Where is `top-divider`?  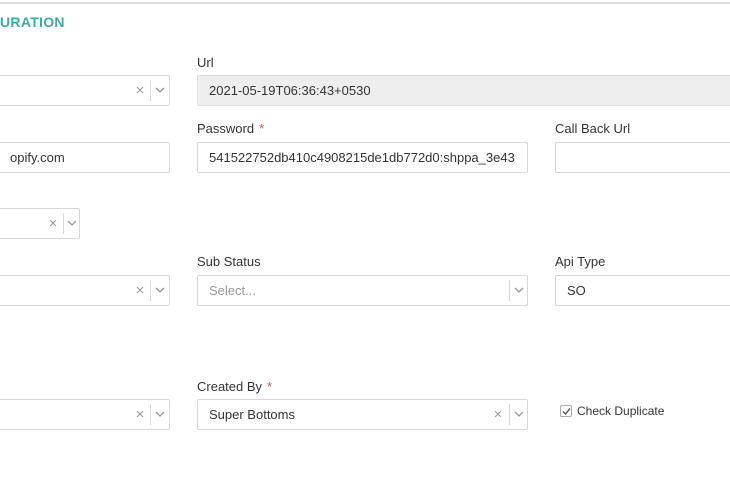 top-divider is located at coordinates (365, 3).